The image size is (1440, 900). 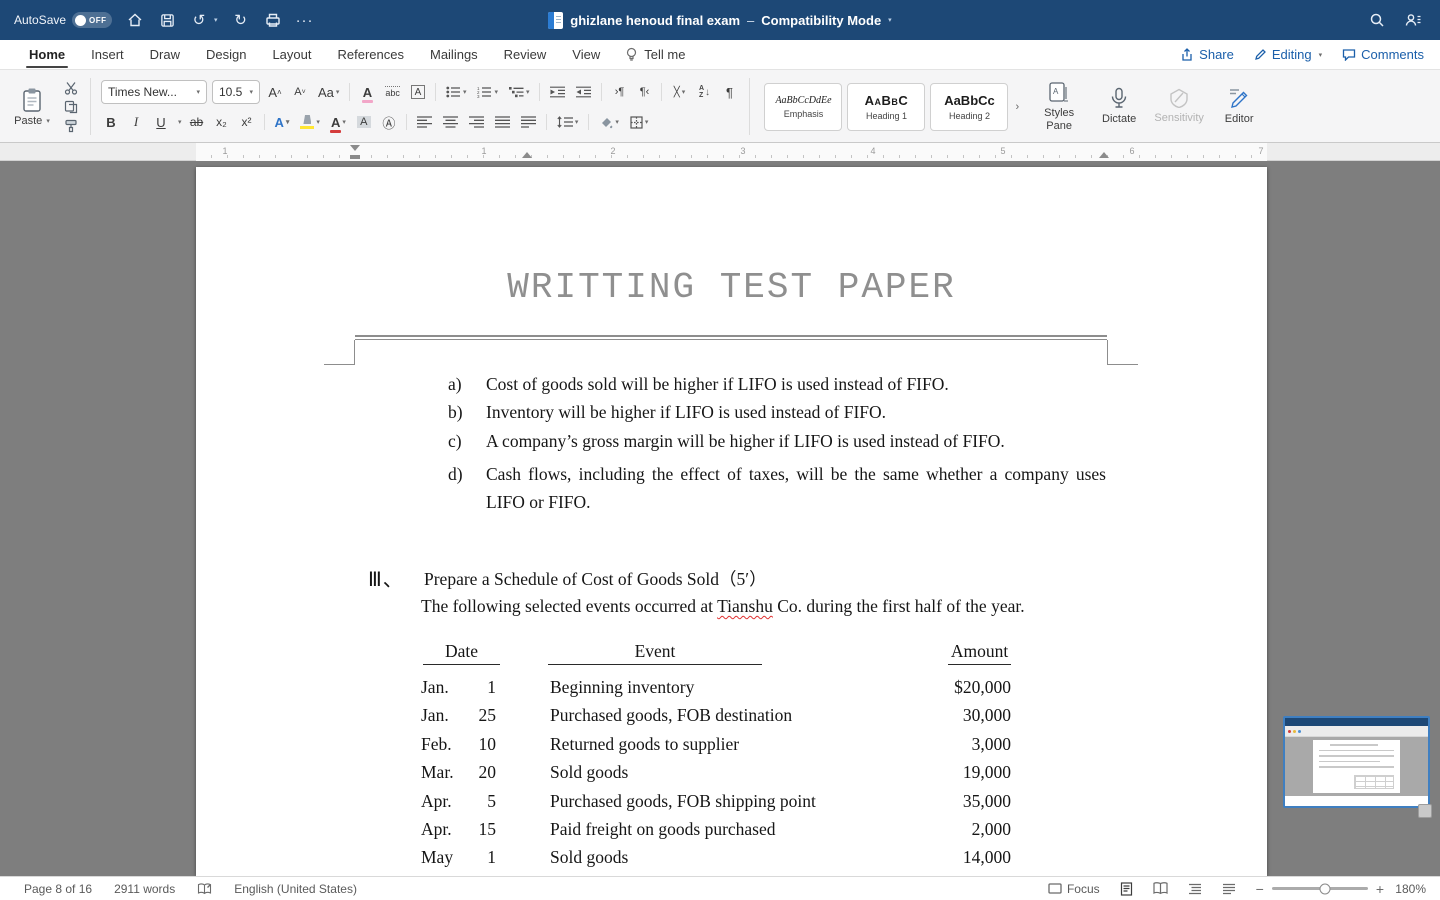 What do you see at coordinates (392, 92) in the screenshot?
I see `phonetic-guide-button: abc` at bounding box center [392, 92].